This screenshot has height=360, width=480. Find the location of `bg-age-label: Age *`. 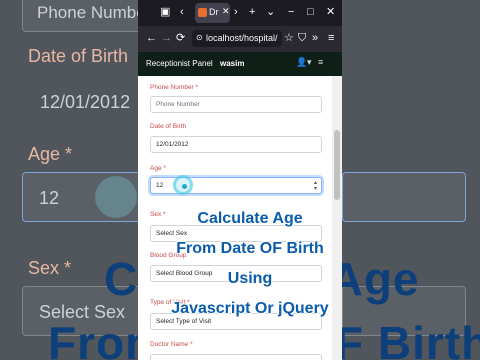

bg-age-label: Age * is located at coordinates (50, 154).